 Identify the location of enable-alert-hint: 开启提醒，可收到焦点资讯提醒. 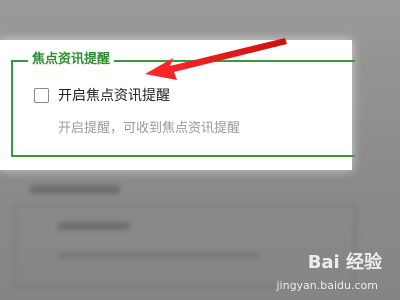
(149, 128).